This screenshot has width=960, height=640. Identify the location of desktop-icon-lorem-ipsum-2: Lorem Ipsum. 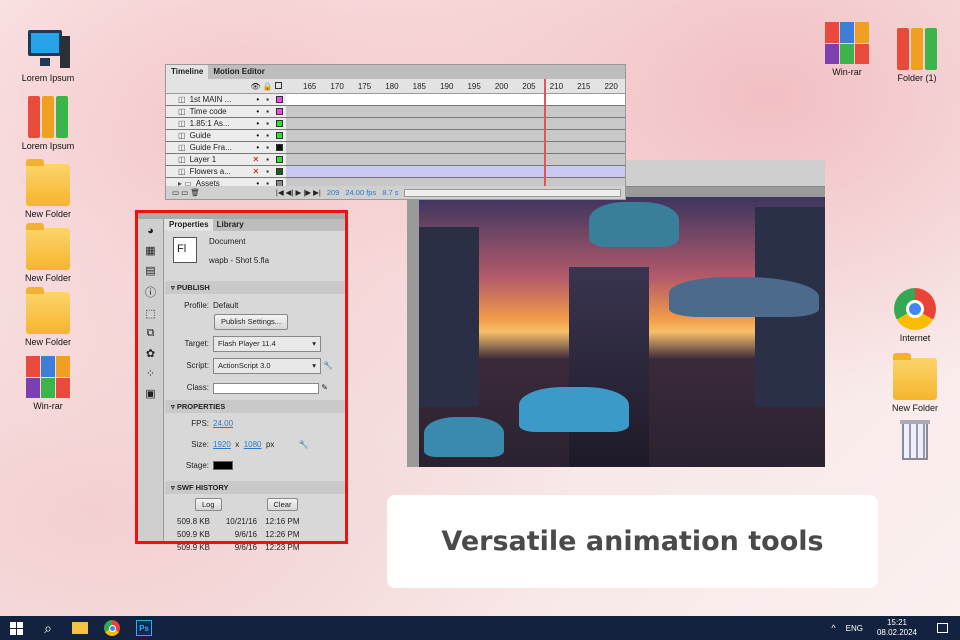
(48, 123).